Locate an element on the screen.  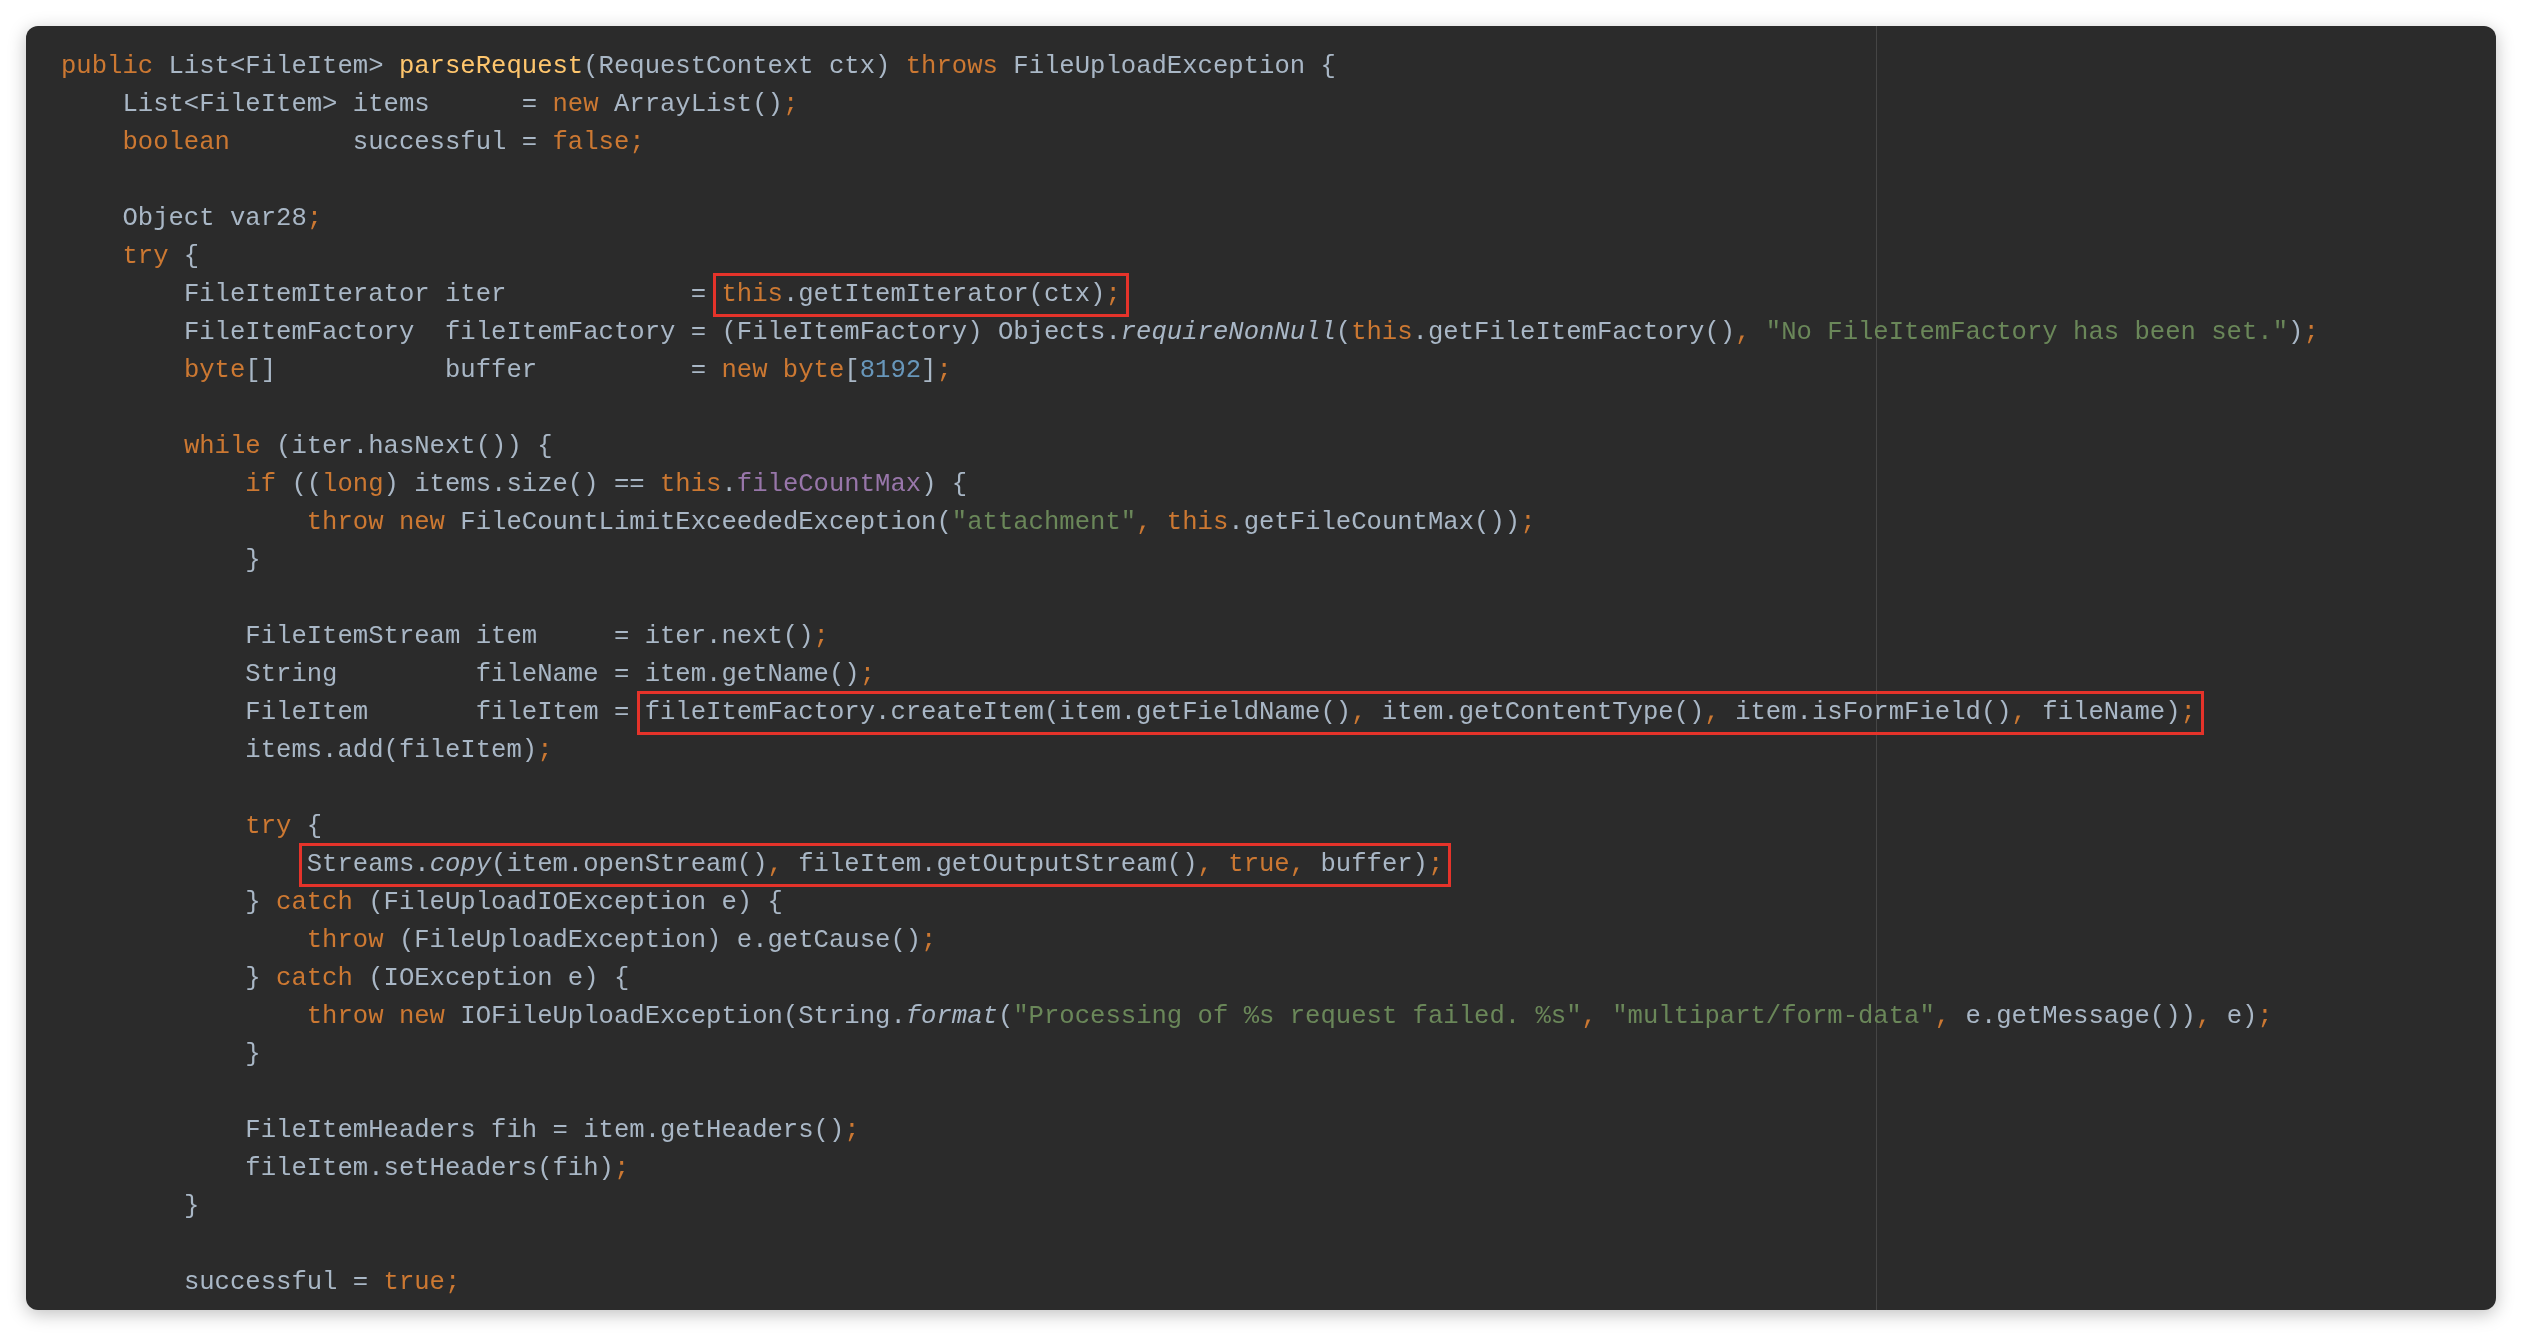
code-text: String fileName = item.getName(); is located at coordinates (560, 674).